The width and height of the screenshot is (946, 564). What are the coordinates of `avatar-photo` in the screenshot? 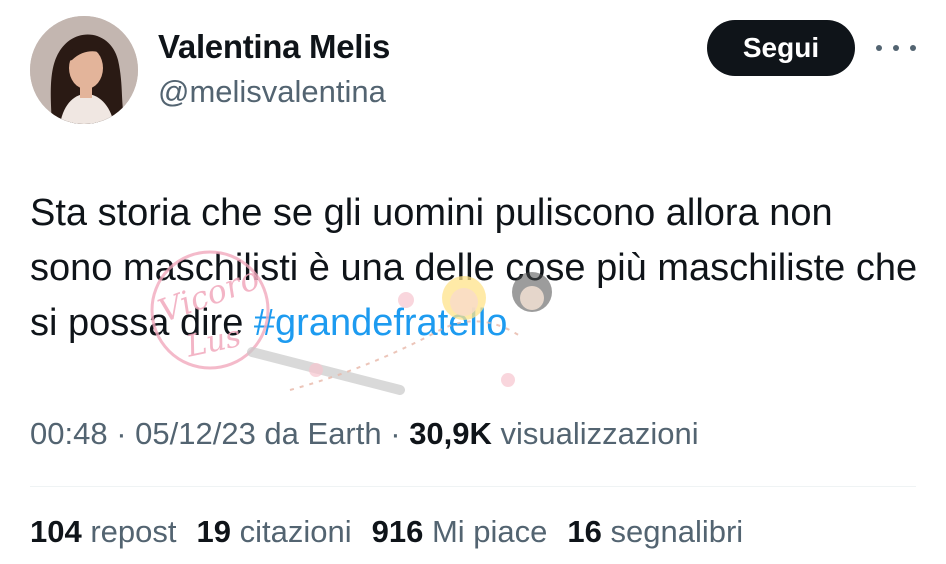 It's located at (84, 70).